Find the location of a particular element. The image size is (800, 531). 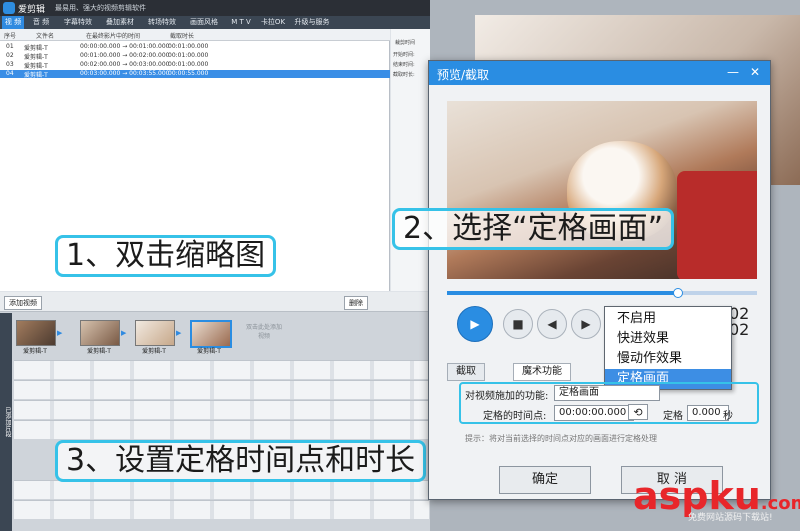

pick-time-icon: ⟲ is located at coordinates (638, 412).